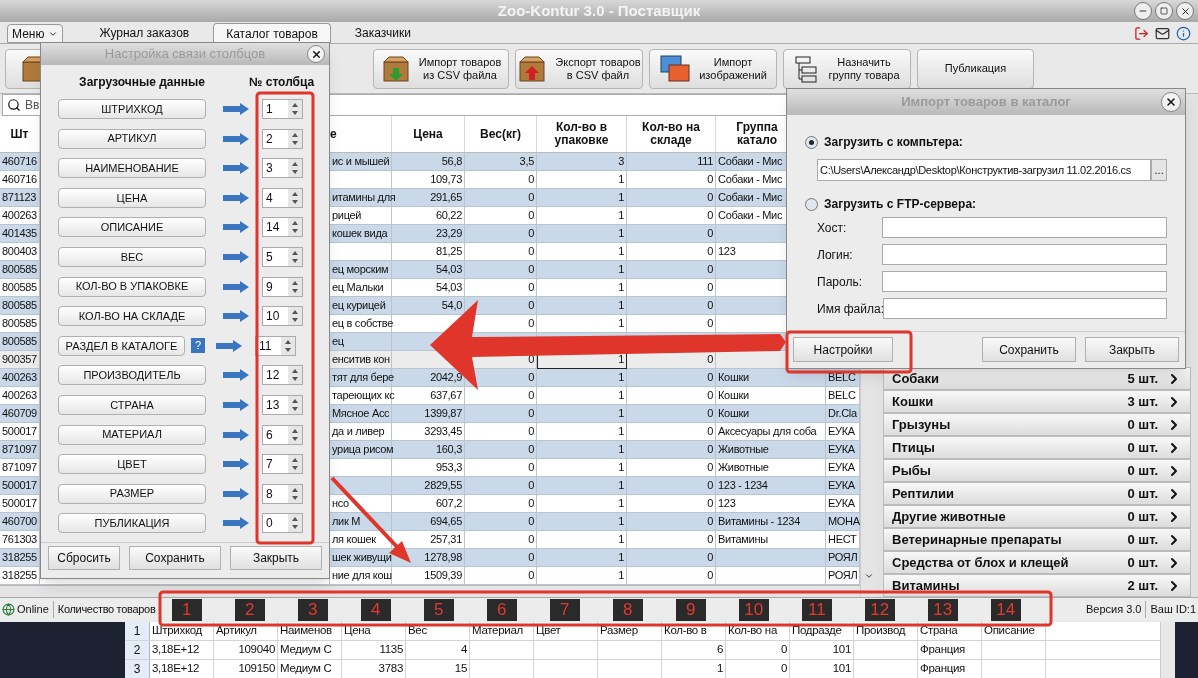  Describe the element at coordinates (312, 609) in the screenshot. I see `number-marker: 3` at that location.